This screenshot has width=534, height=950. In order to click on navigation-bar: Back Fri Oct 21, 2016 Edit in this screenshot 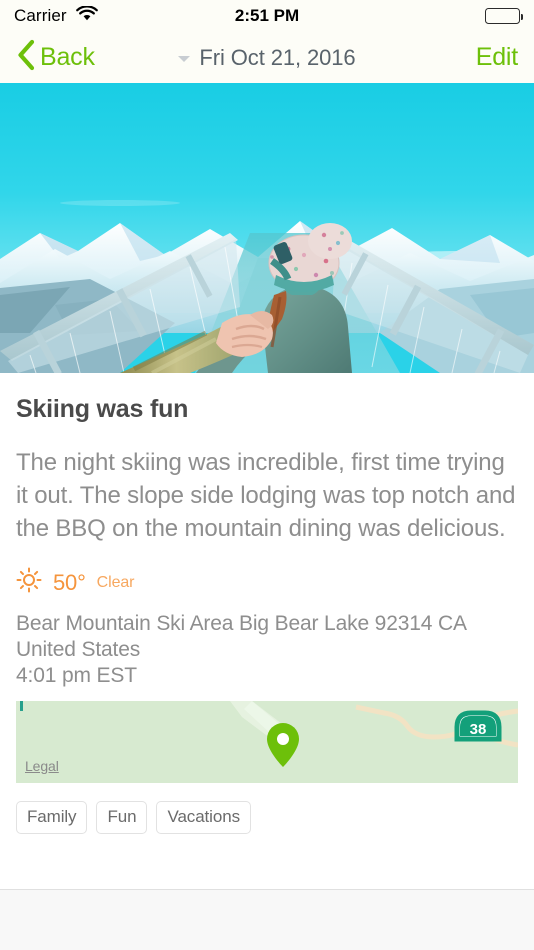, I will do `click(267, 57)`.